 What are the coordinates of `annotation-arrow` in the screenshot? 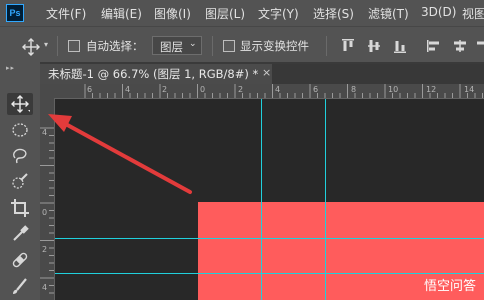 It's located at (120, 154).